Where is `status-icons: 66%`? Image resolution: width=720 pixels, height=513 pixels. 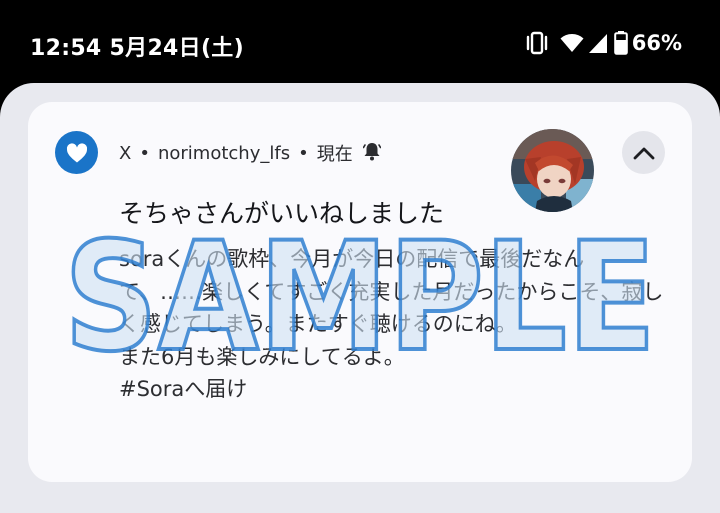
status-icons: 66% is located at coordinates (603, 43).